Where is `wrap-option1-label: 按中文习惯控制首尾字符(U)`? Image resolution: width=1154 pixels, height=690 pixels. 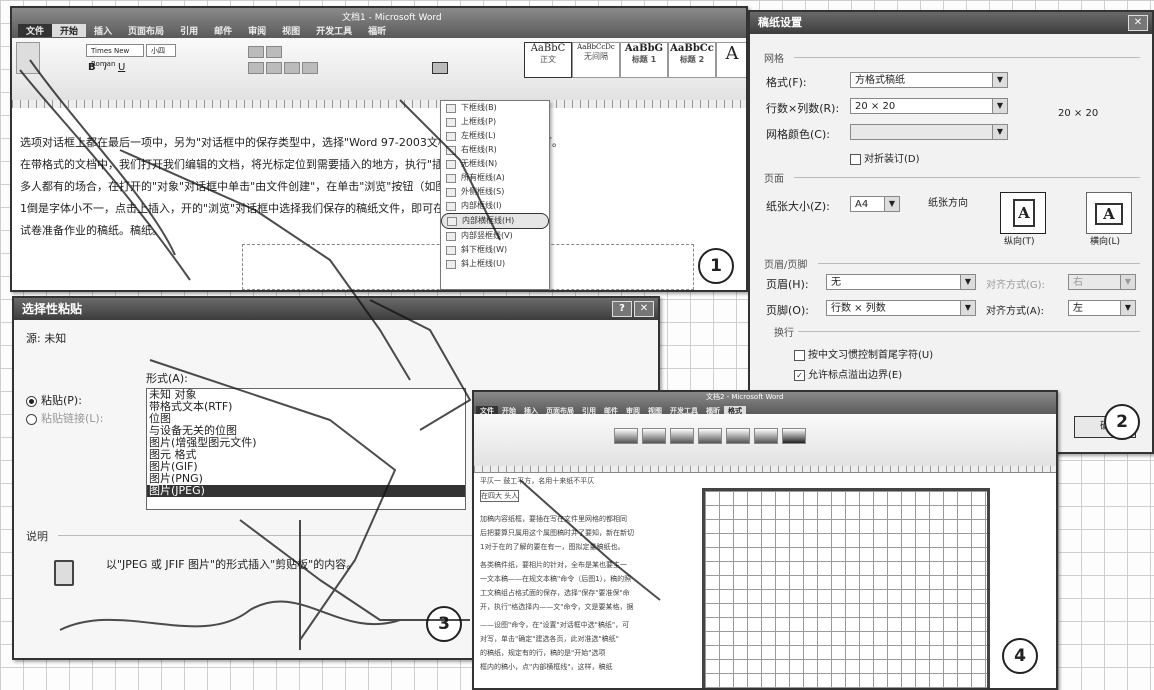
wrap-option1-label: 按中文习惯控制首尾字符(U) is located at coordinates (871, 355).